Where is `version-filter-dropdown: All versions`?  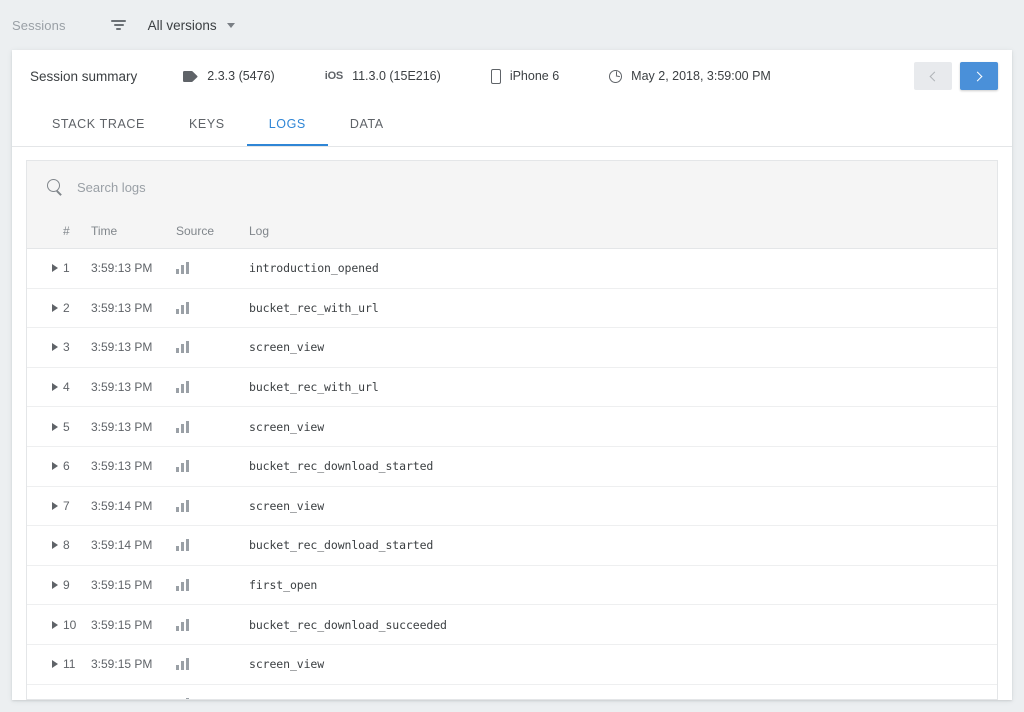
version-filter-dropdown: All versions is located at coordinates (191, 25).